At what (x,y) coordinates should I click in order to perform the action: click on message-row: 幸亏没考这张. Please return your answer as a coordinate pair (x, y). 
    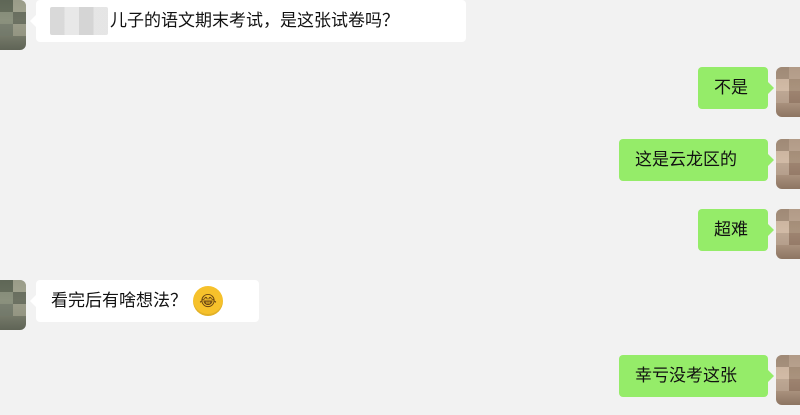
    Looking at the image, I should click on (400, 385).